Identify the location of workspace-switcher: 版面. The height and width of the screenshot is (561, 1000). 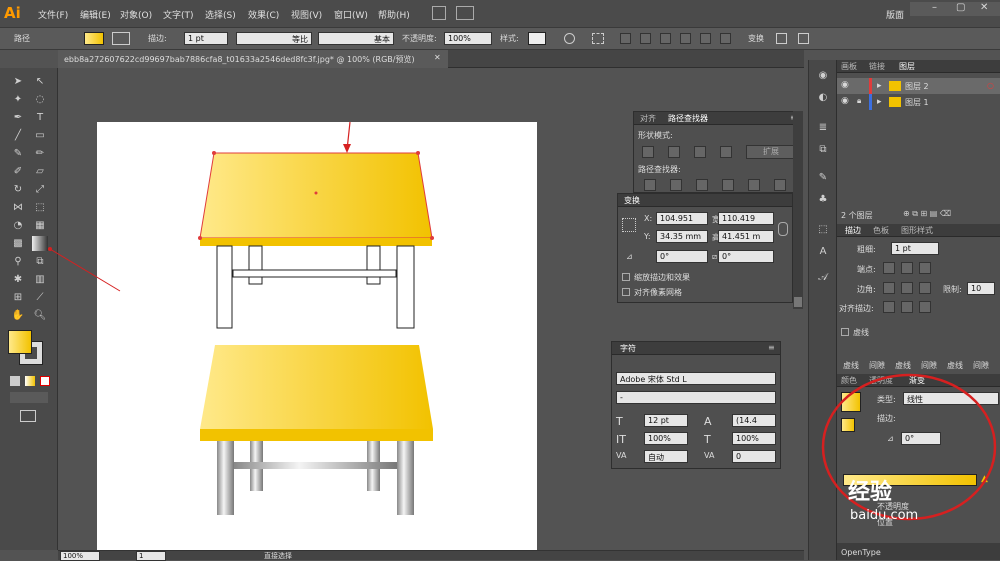
(895, 14).